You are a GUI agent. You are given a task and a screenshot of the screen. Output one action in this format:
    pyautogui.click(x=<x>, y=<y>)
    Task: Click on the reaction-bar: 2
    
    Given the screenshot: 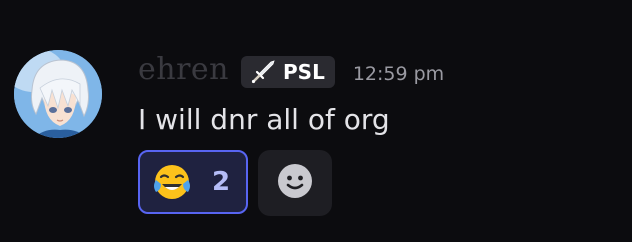 What is the action you would take?
    pyautogui.click(x=235, y=183)
    